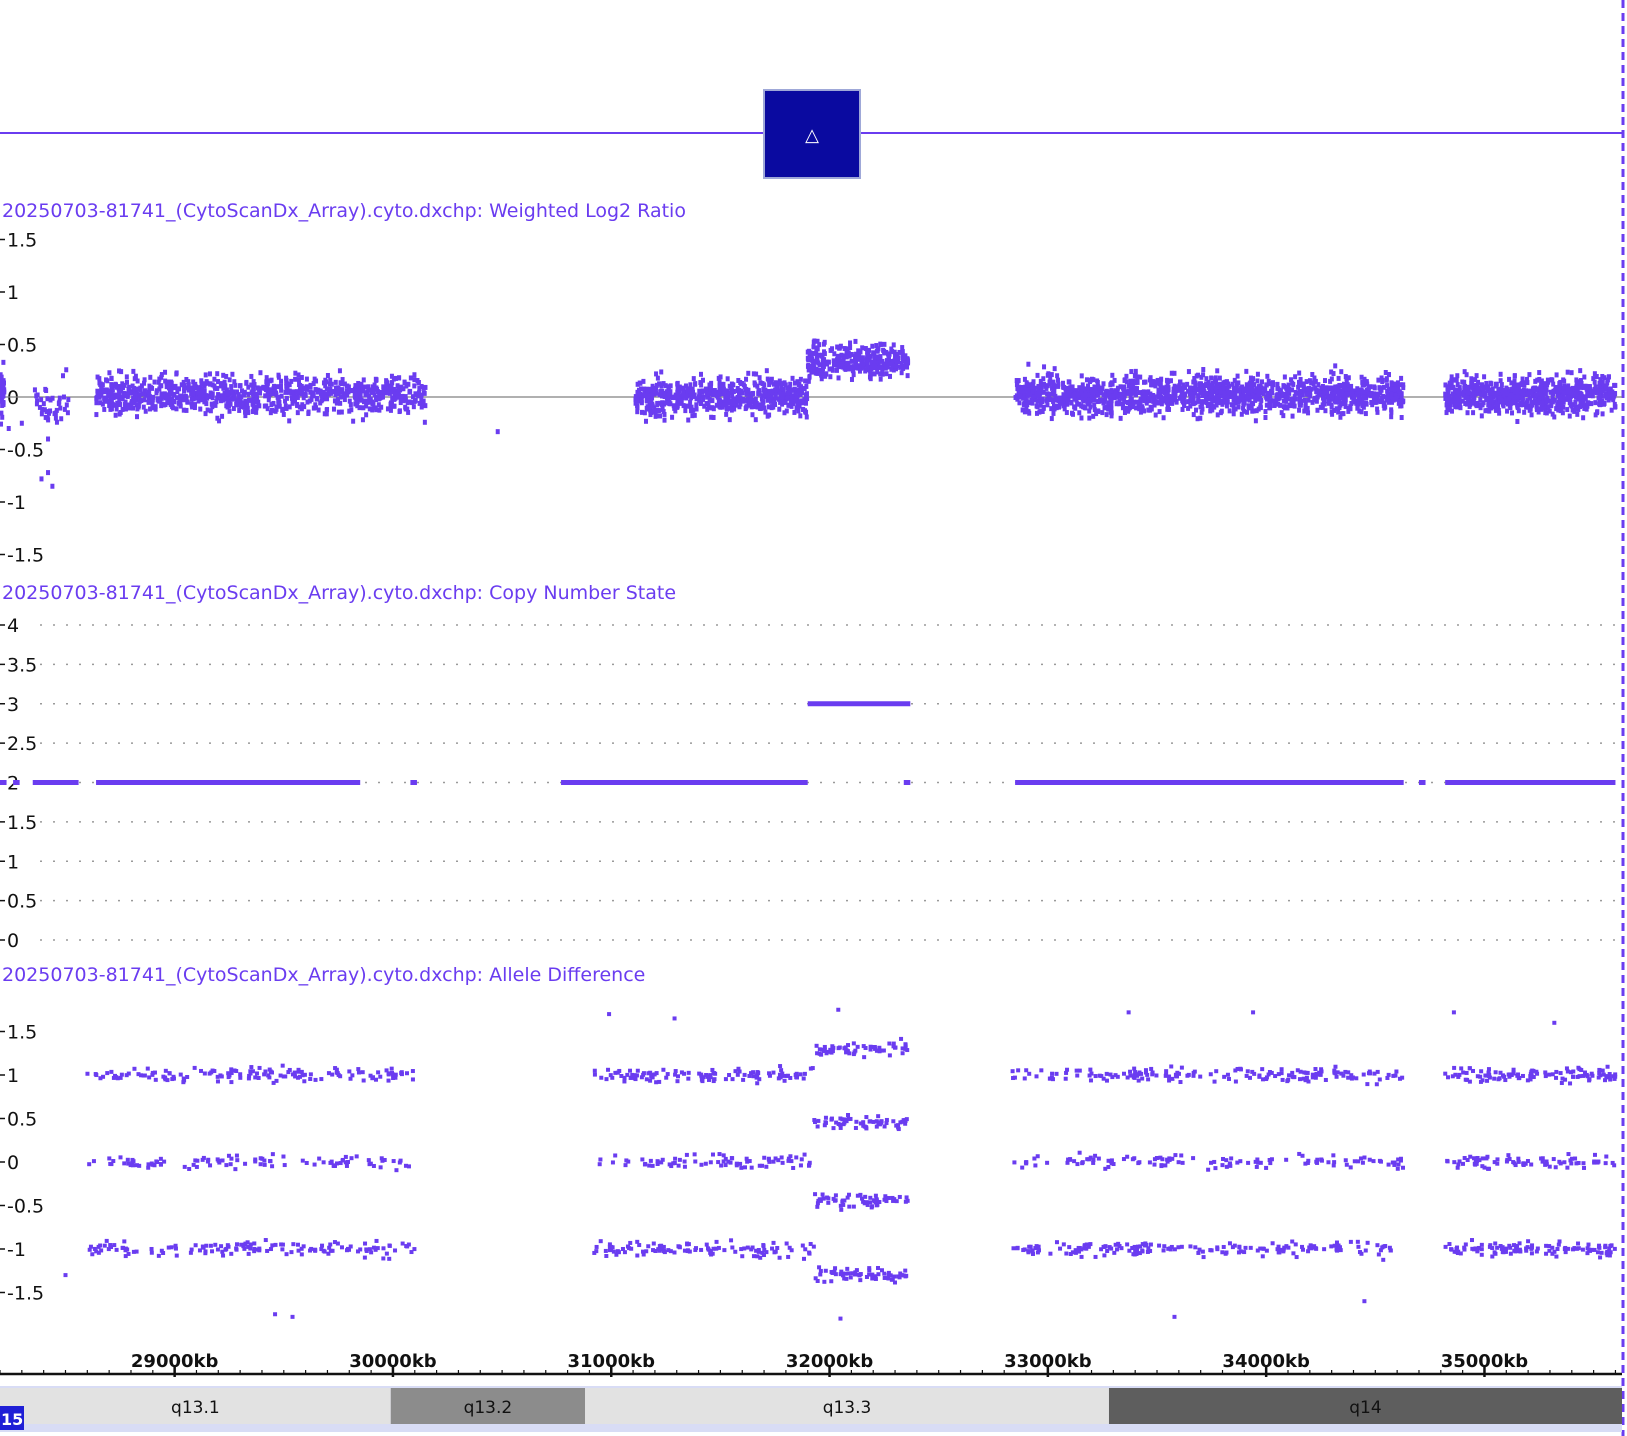  I want to click on y-tick-label: 1, so click(13, 293).